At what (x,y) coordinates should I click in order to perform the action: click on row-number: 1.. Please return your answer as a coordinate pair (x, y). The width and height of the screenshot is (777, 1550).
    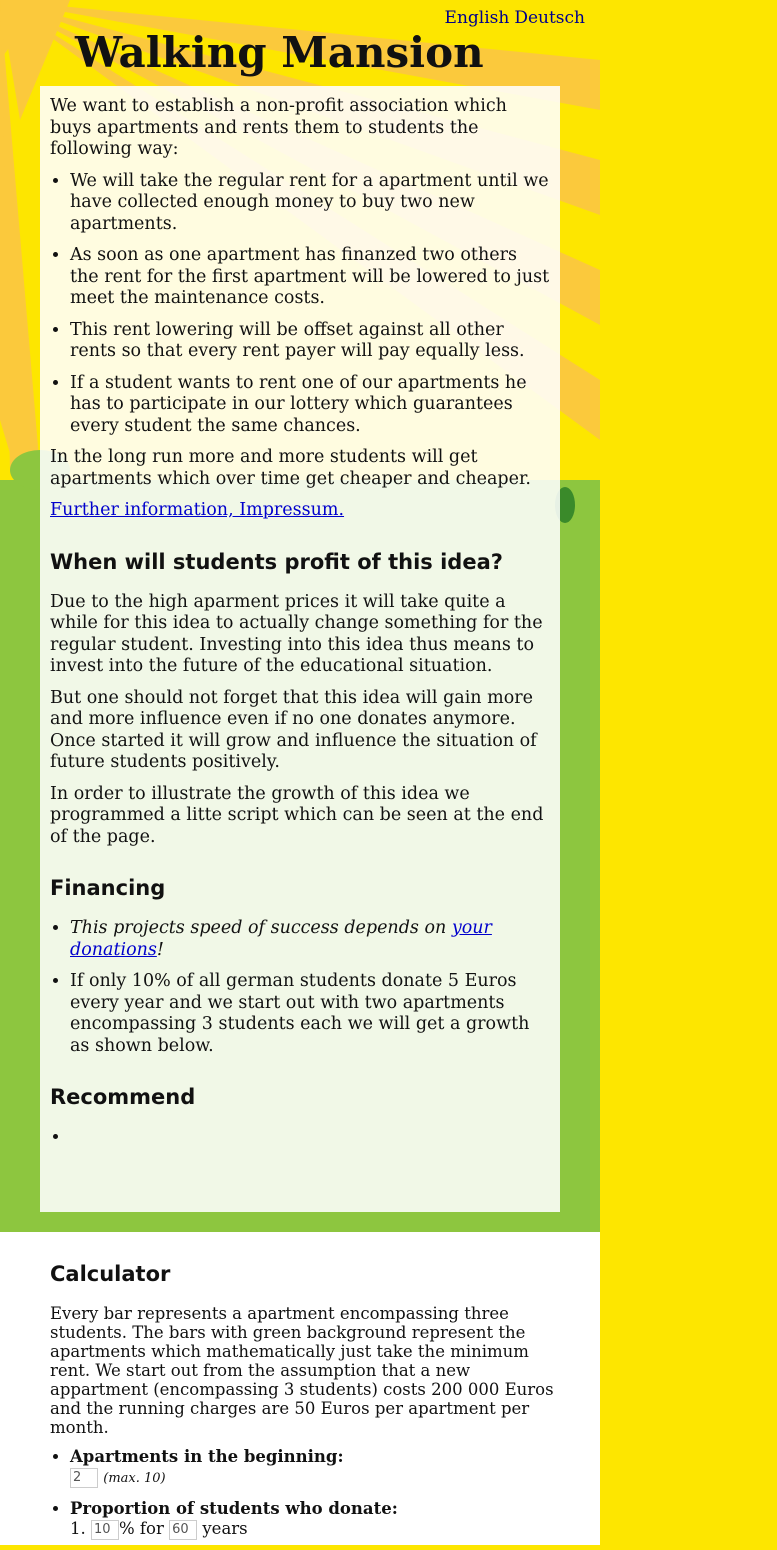
    Looking at the image, I should click on (78, 1528).